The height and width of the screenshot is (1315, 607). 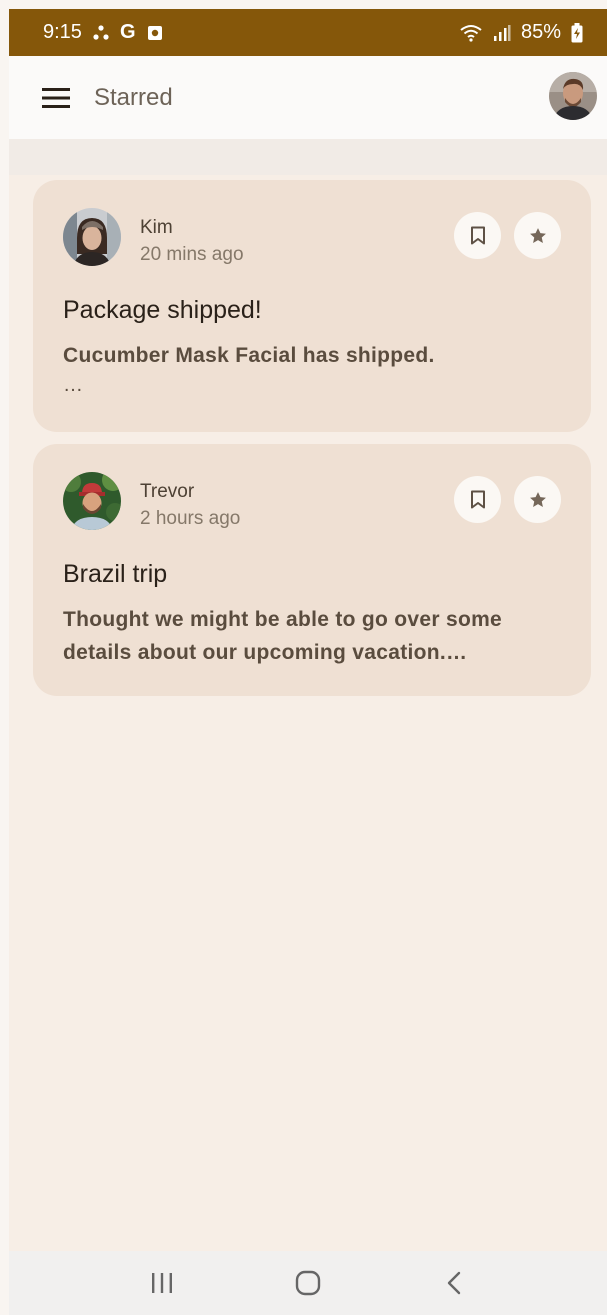 I want to click on sender-name: Kim, so click(x=156, y=227).